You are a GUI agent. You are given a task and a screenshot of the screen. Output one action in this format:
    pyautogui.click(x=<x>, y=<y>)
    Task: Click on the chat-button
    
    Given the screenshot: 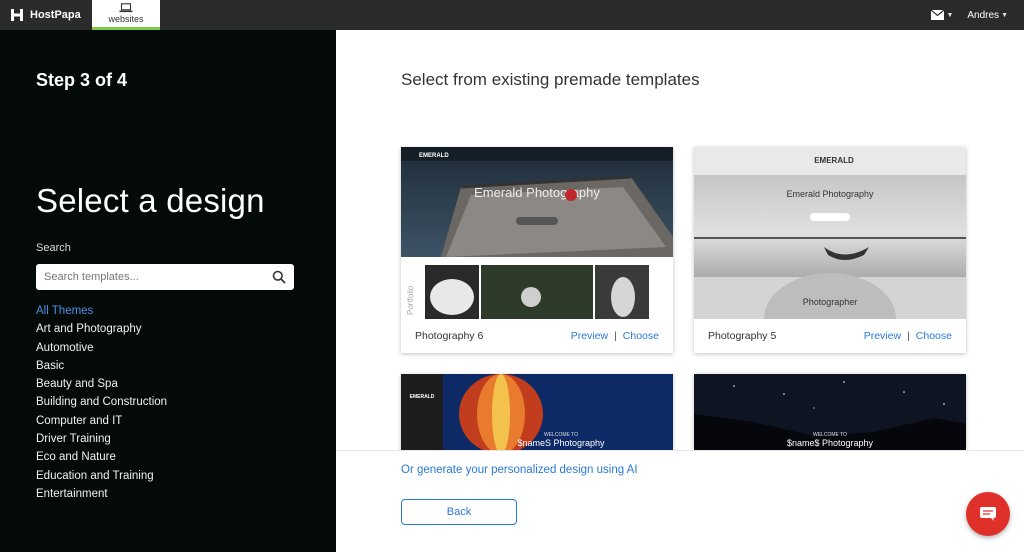 What is the action you would take?
    pyautogui.click(x=988, y=514)
    